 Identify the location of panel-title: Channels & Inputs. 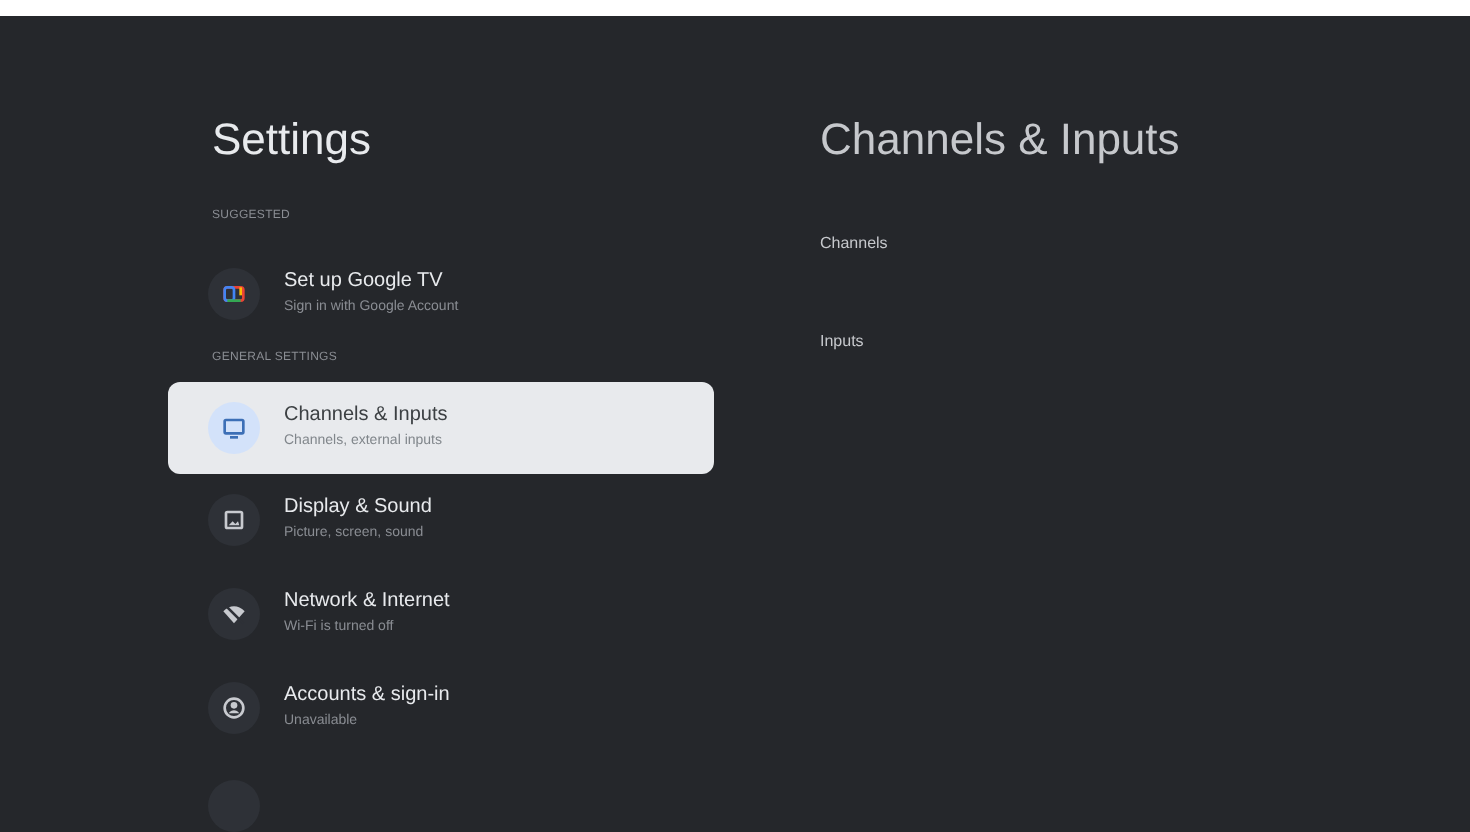
(1001, 140).